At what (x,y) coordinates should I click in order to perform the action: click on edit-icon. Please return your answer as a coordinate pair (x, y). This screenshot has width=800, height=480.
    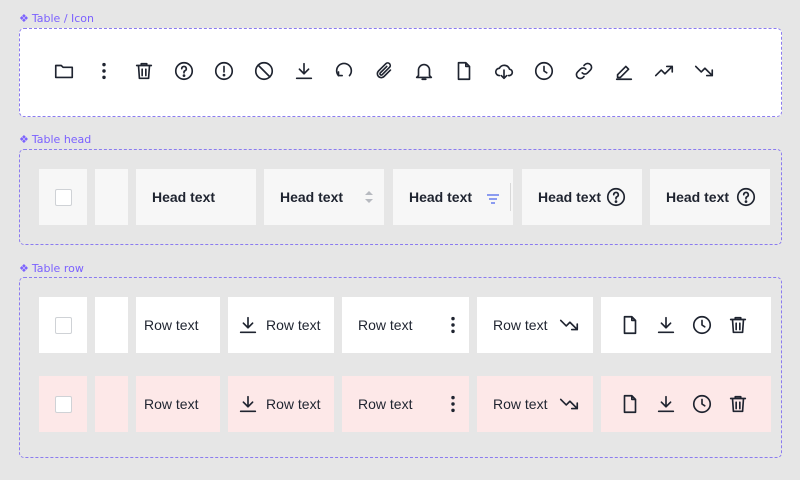
    Looking at the image, I should click on (624, 71).